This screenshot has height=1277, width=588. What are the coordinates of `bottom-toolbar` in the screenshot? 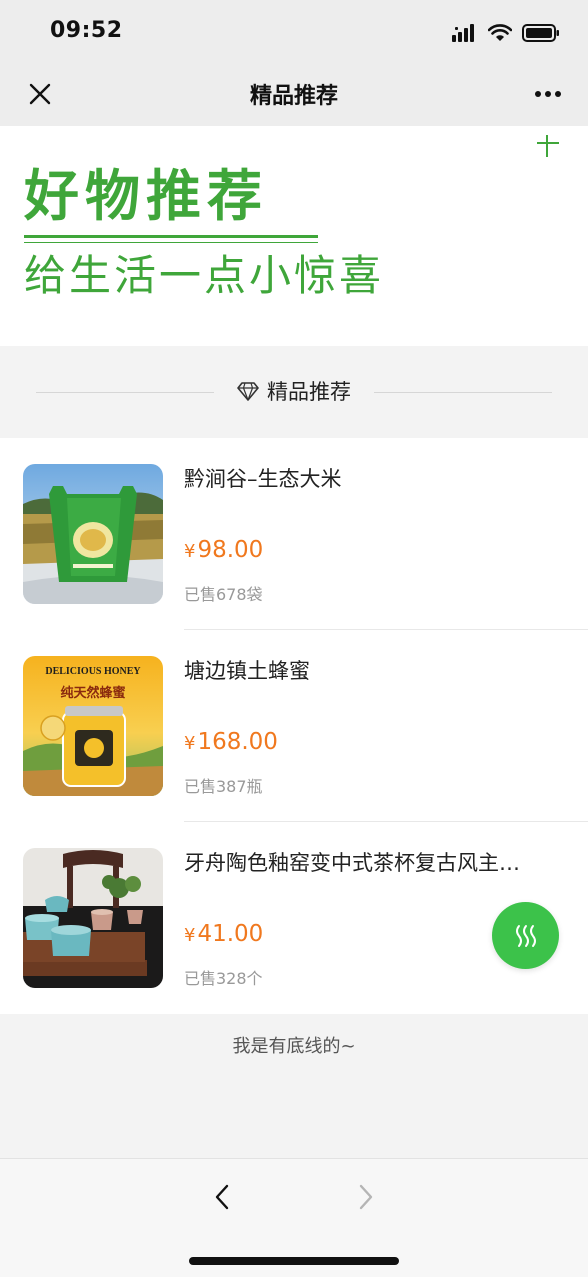 It's located at (294, 1217).